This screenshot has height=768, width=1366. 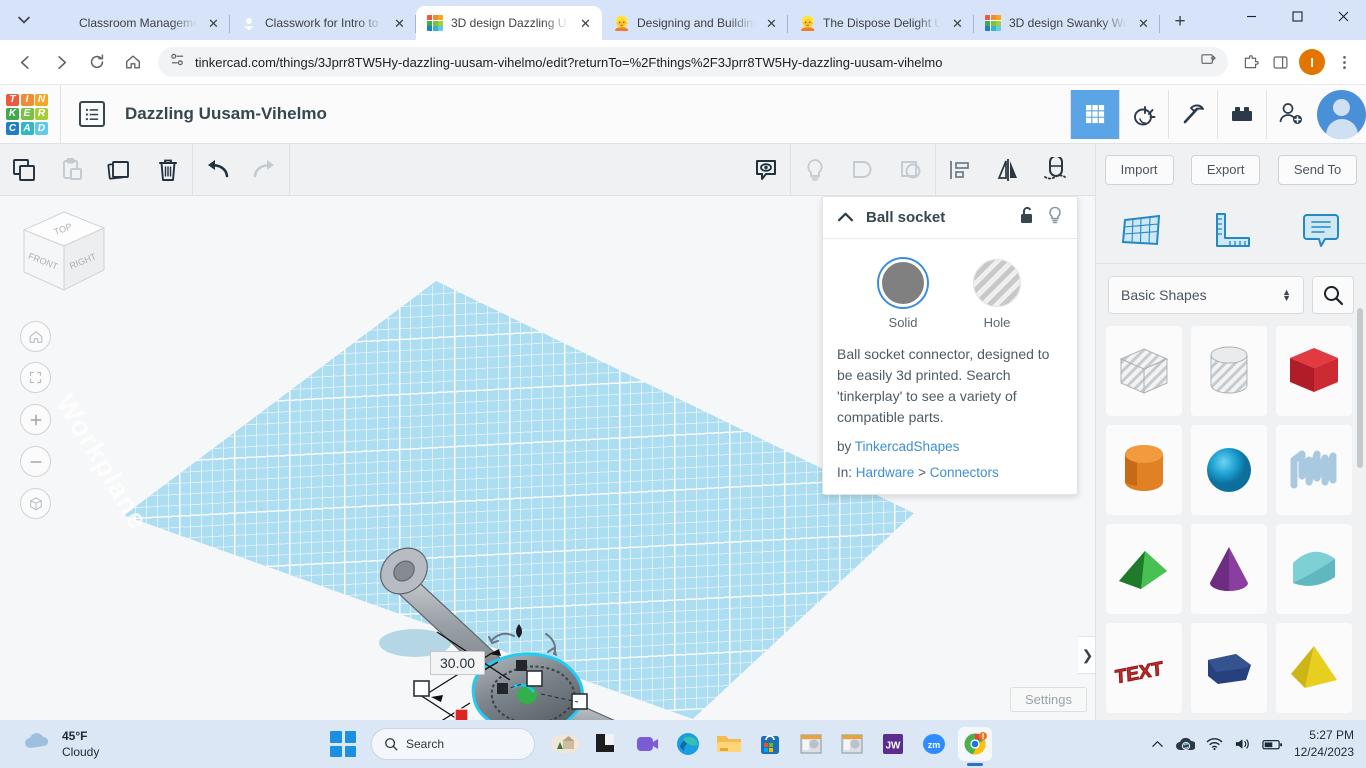 What do you see at coordinates (964, 472) in the screenshot?
I see `subcategory-link: Connectors` at bounding box center [964, 472].